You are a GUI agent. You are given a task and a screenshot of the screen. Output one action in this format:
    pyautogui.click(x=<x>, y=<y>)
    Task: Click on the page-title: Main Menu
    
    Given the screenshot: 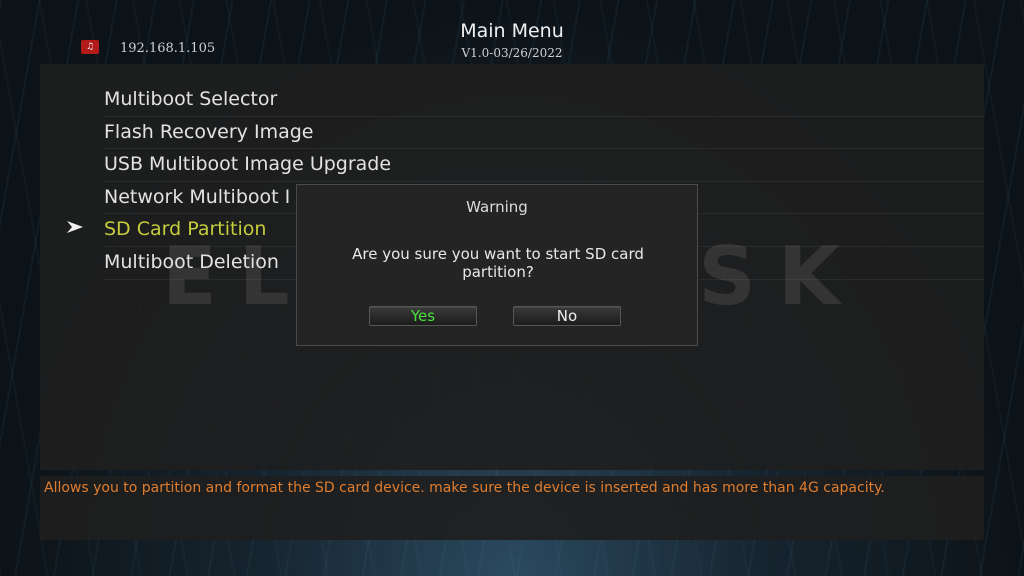 What is the action you would take?
    pyautogui.click(x=512, y=31)
    